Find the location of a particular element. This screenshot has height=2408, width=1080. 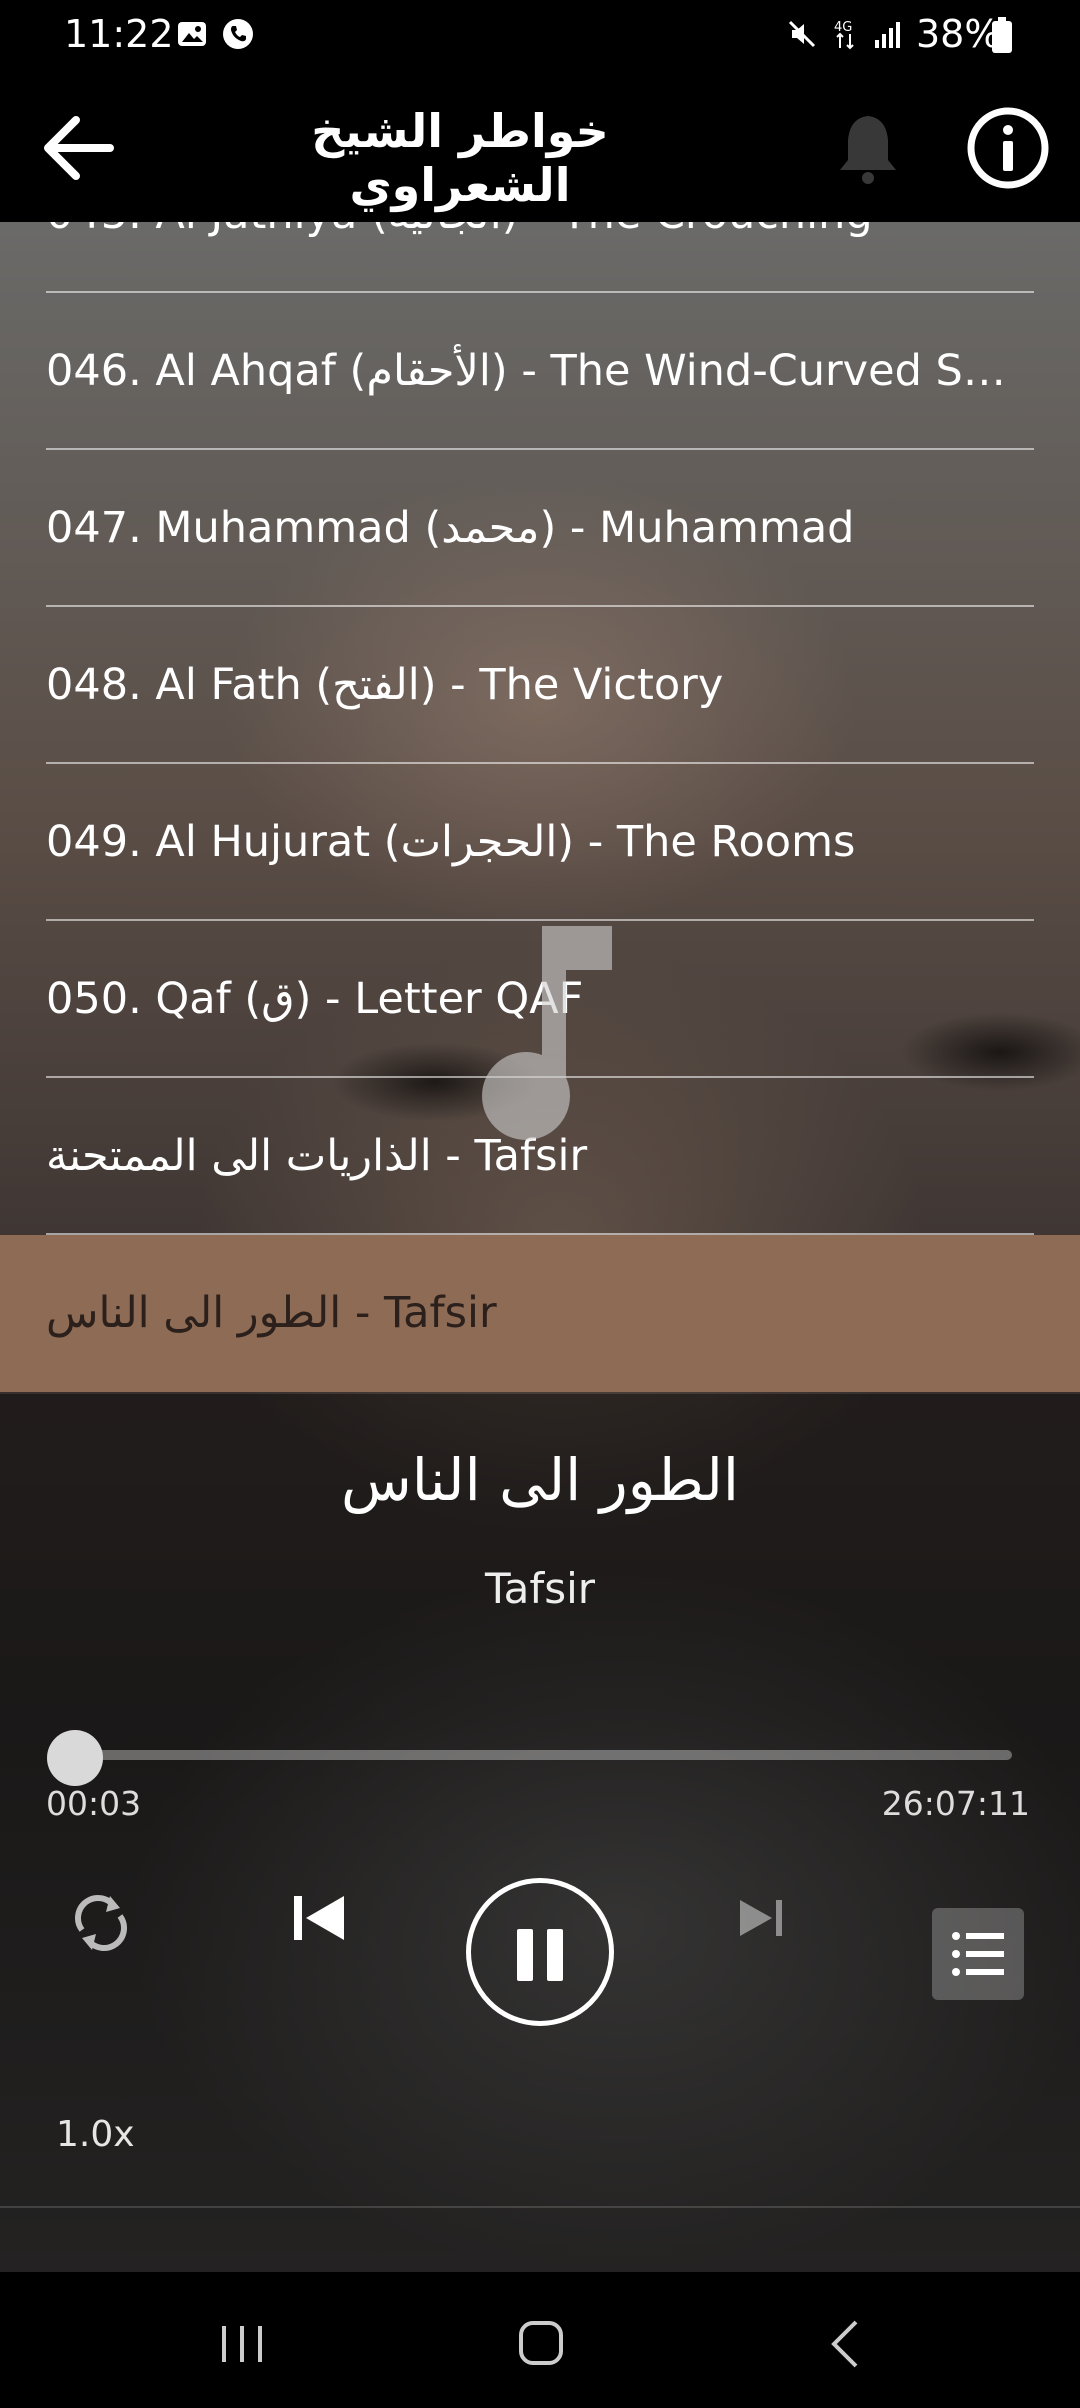

playlist-icon is located at coordinates (978, 1954).